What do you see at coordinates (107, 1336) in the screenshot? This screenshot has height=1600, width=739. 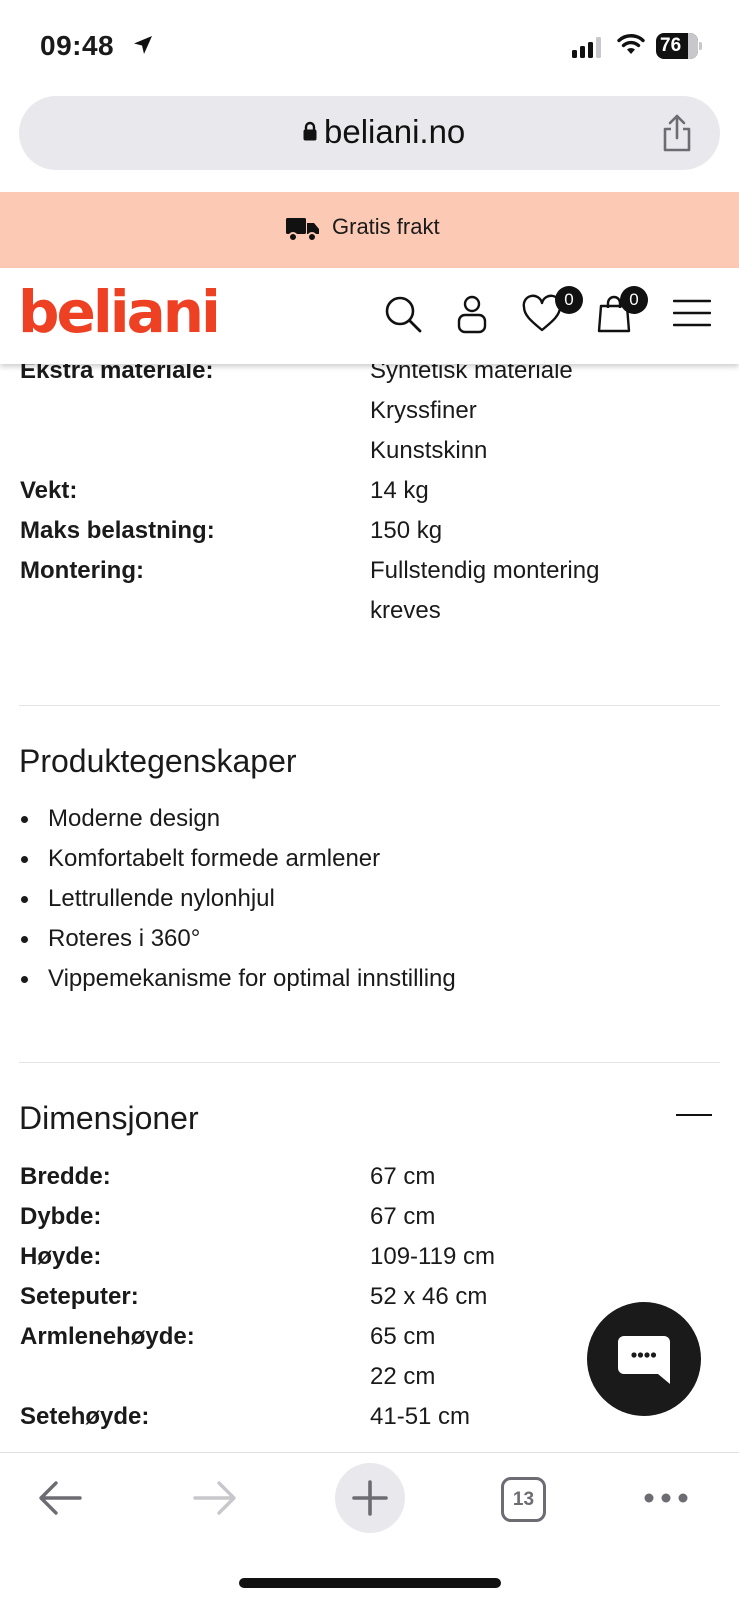 I see `spec-label: Armlenehøyde:` at bounding box center [107, 1336].